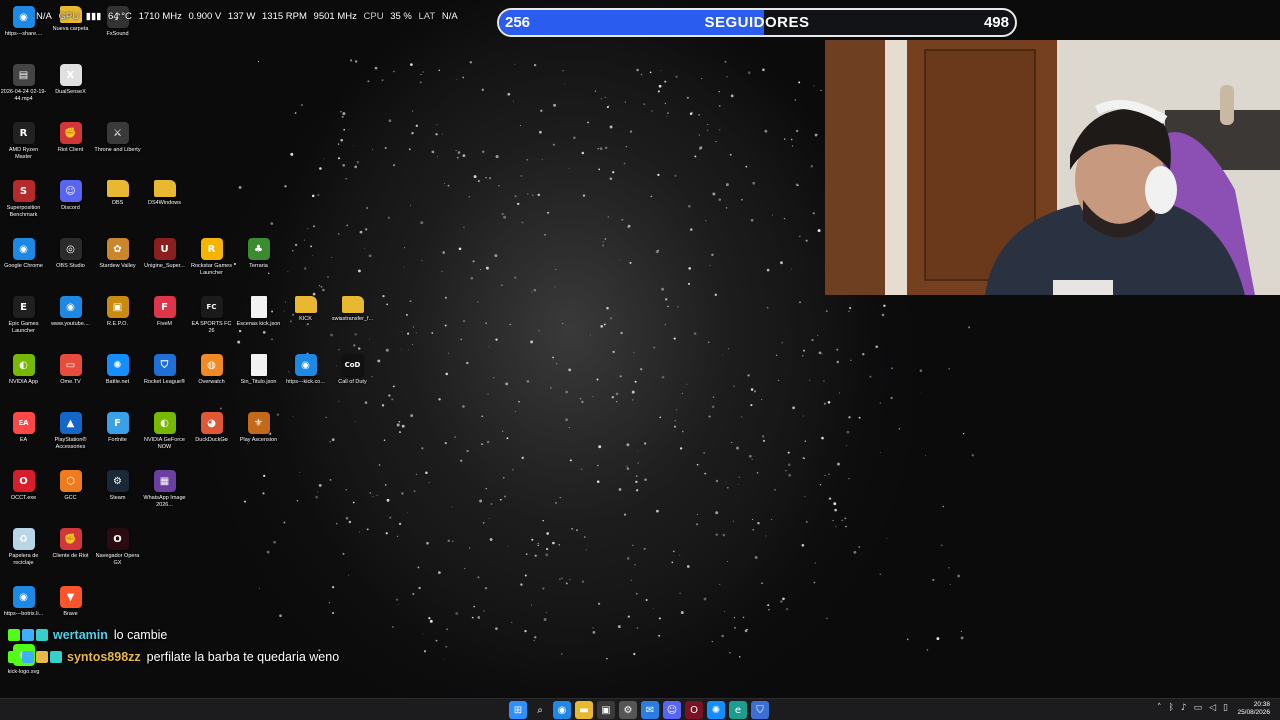 This screenshot has height=720, width=1280. I want to click on search-icon: ⌕, so click(540, 710).